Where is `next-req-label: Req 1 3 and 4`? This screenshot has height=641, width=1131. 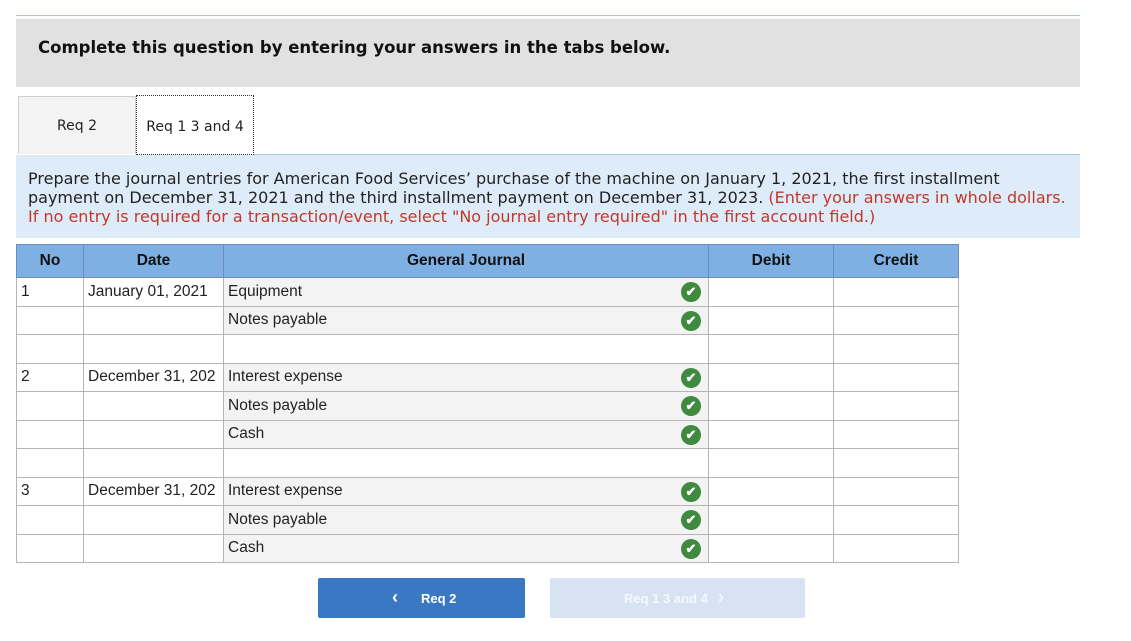
next-req-label: Req 1 3 and 4 is located at coordinates (666, 598).